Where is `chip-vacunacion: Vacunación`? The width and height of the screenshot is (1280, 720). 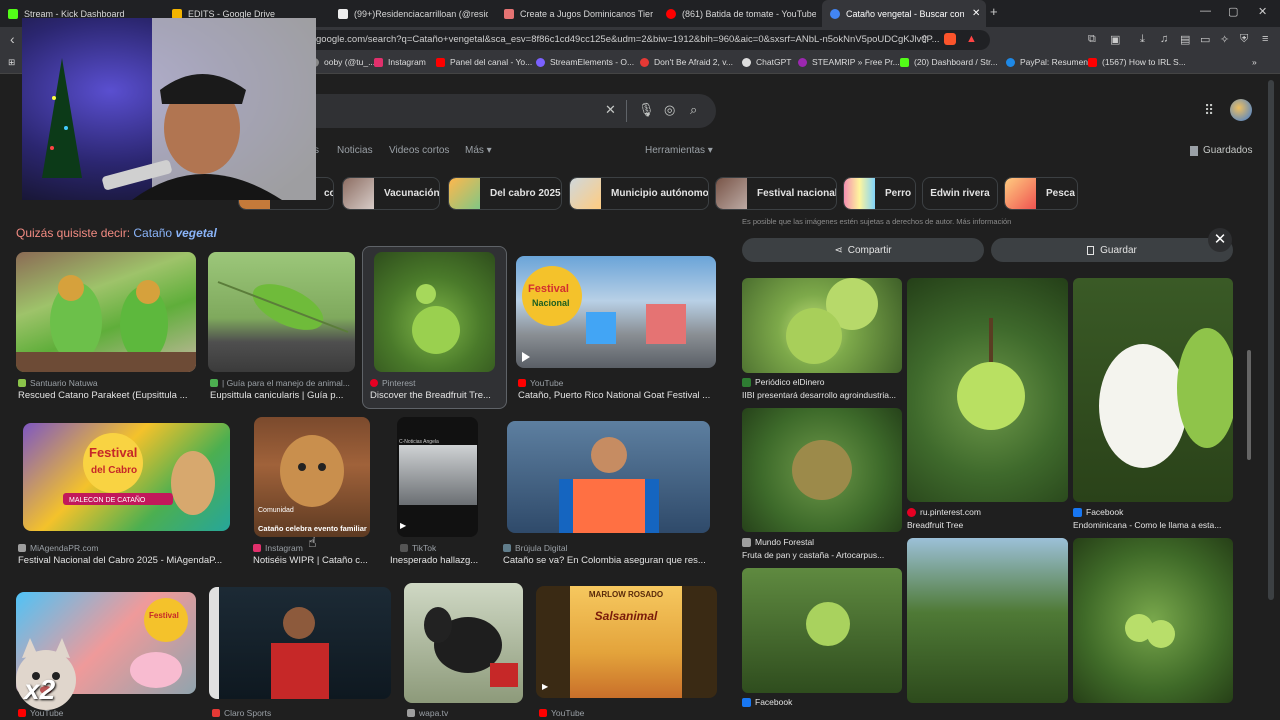
chip-vacunacion: Vacunación is located at coordinates (391, 193).